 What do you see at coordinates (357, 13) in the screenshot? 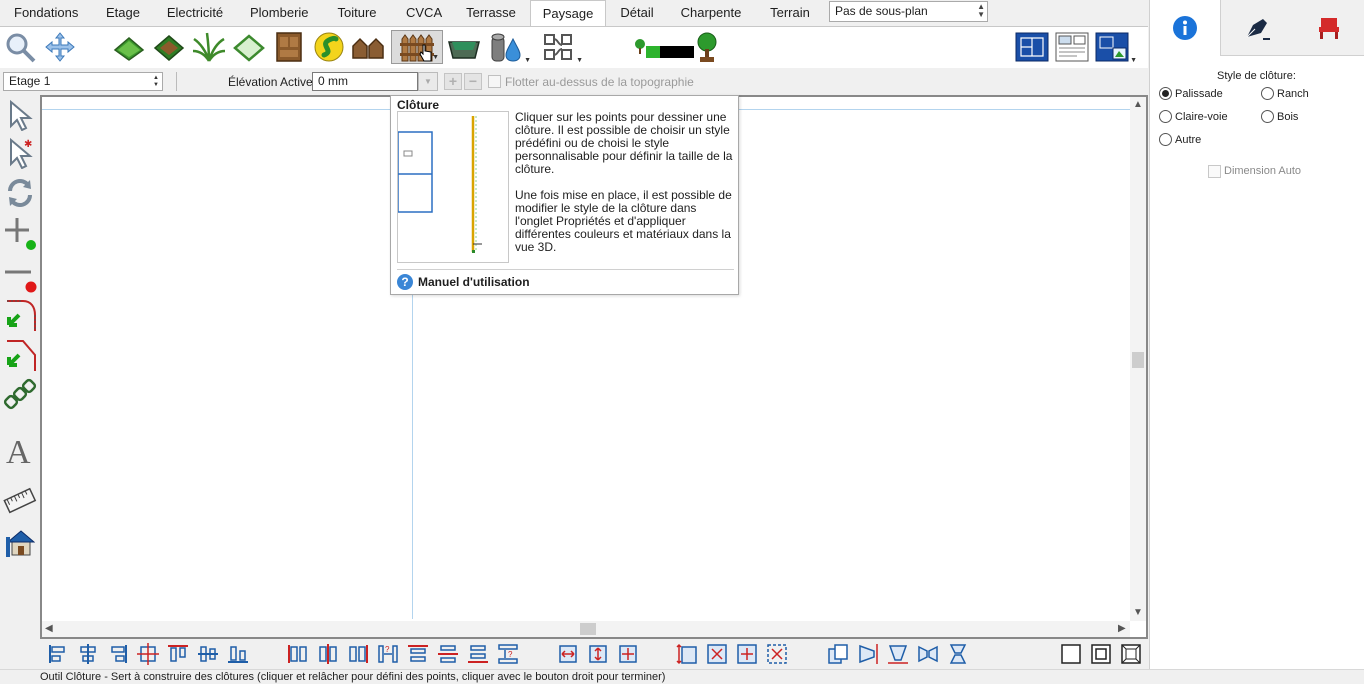
I see `tab-toiture: Toiture` at bounding box center [357, 13].